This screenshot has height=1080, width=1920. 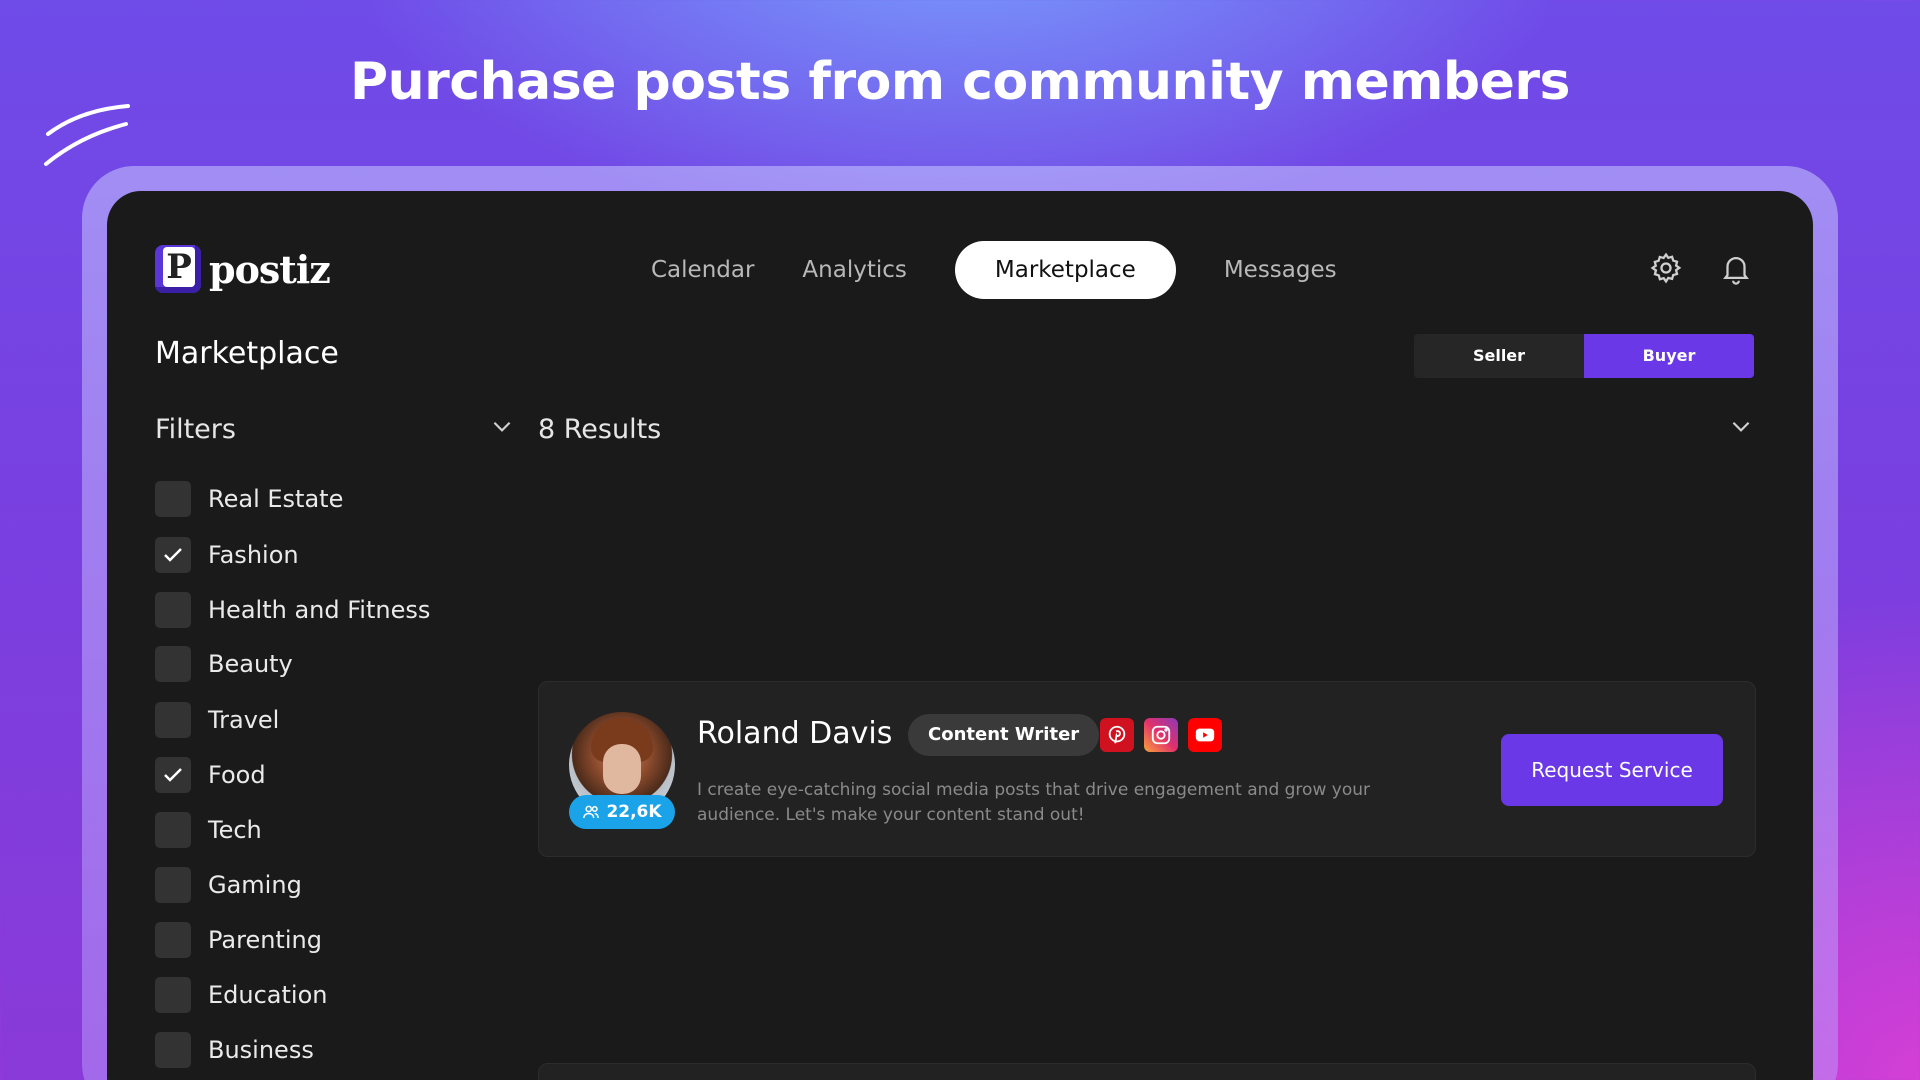 What do you see at coordinates (247, 353) in the screenshot?
I see `page-title: Marketplace` at bounding box center [247, 353].